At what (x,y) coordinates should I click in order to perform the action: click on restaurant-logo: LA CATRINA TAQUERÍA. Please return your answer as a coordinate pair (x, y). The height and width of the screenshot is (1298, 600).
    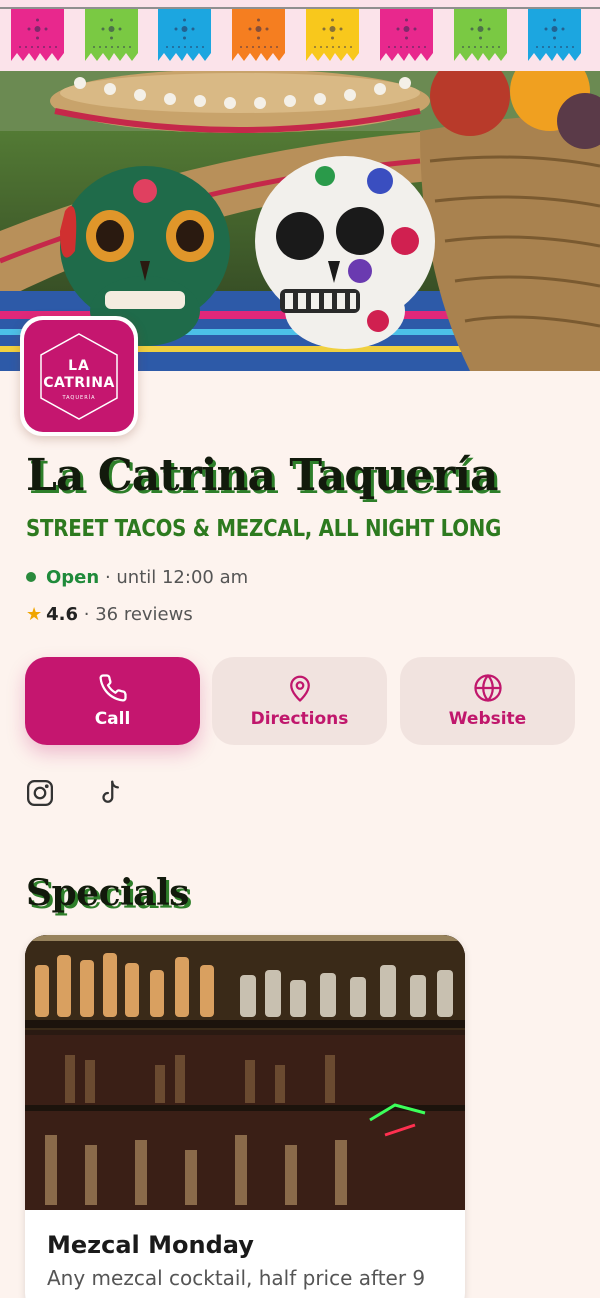
    Looking at the image, I should click on (79, 376).